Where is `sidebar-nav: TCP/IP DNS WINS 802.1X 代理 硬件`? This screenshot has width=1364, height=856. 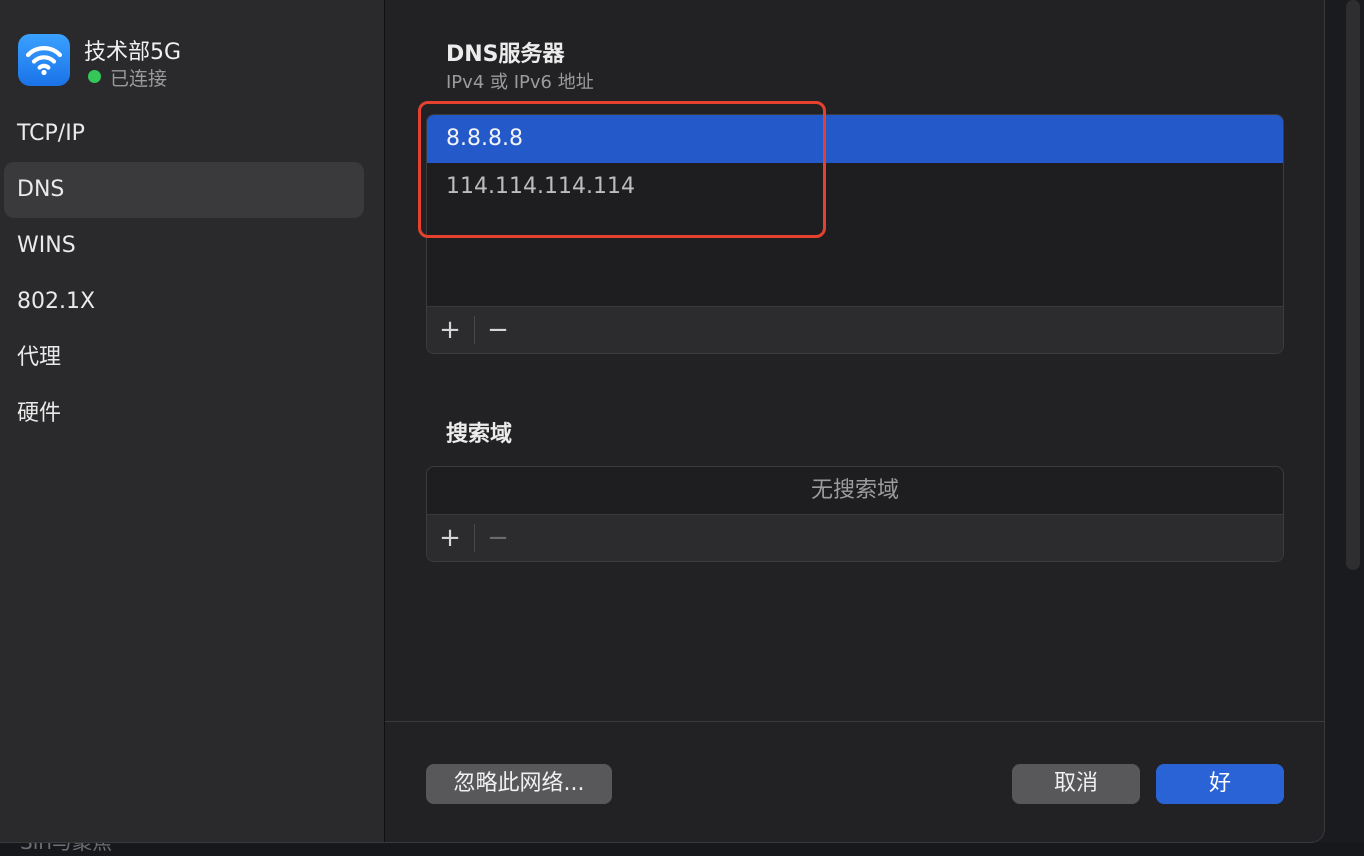 sidebar-nav: TCP/IP DNS WINS 802.1X 代理 硬件 is located at coordinates (184, 274).